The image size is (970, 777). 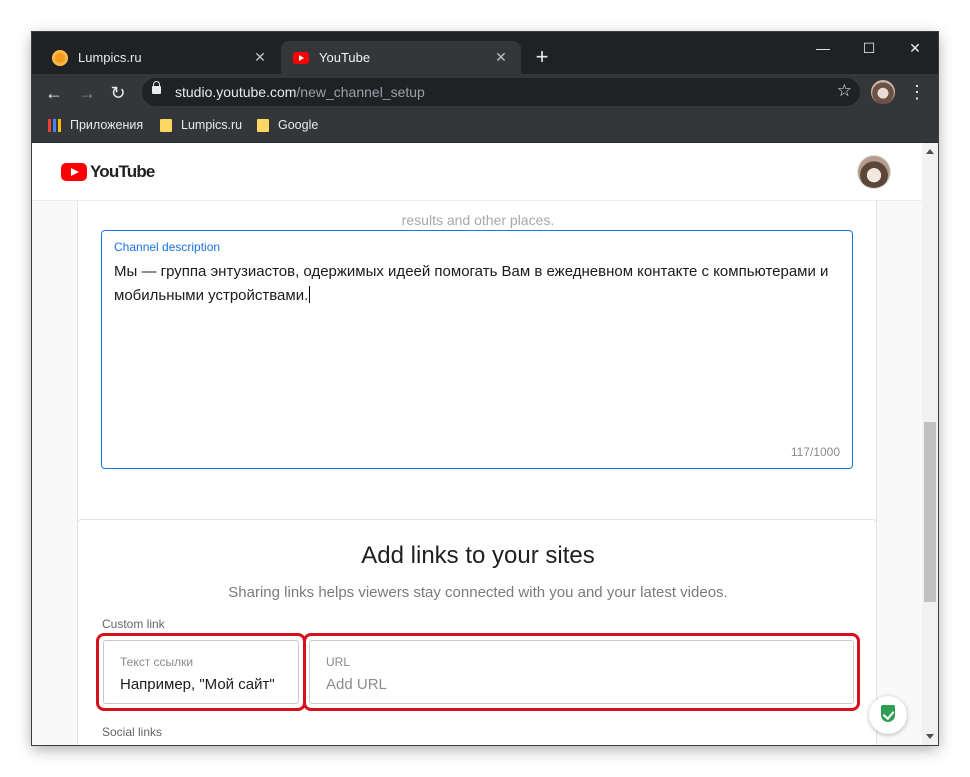 I want to click on new-tab-button: +, so click(x=542, y=57).